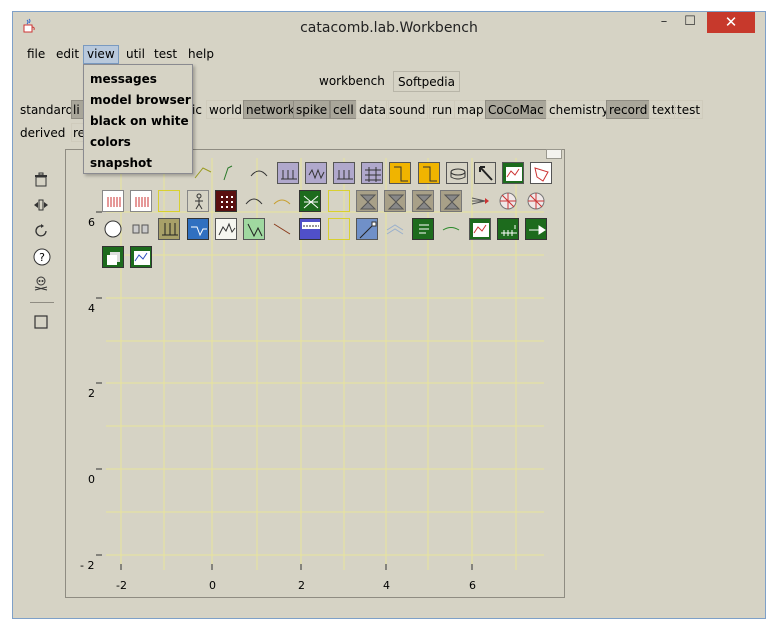 The width and height of the screenshot is (778, 639). What do you see at coordinates (41, 283) in the screenshot?
I see `skull-icon` at bounding box center [41, 283].